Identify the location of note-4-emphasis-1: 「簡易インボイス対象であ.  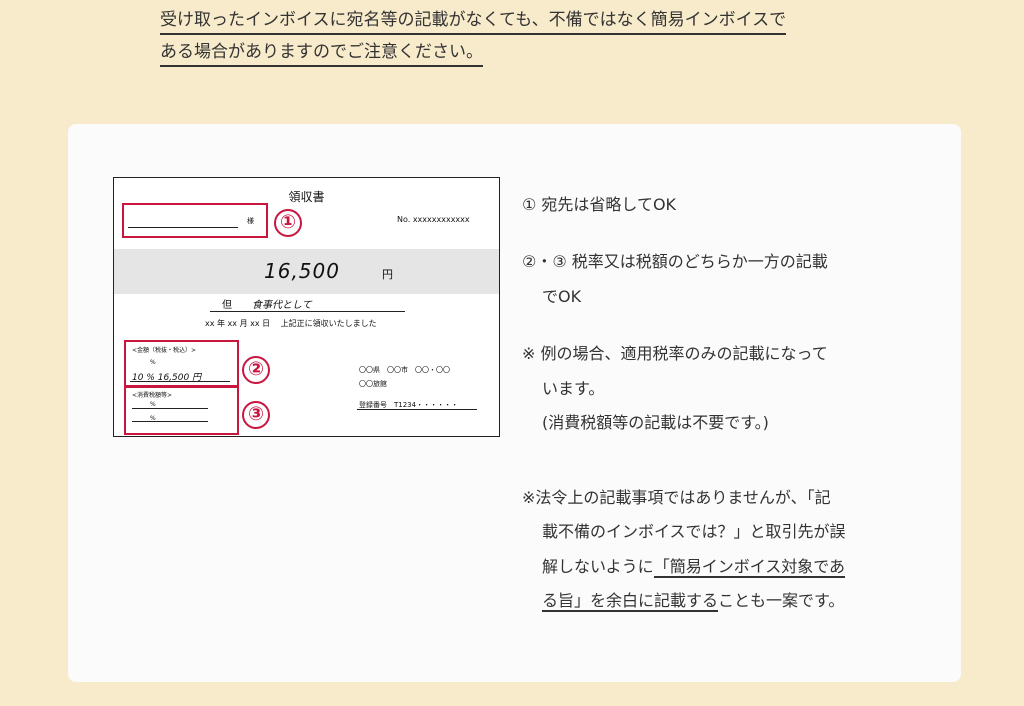
(749, 567).